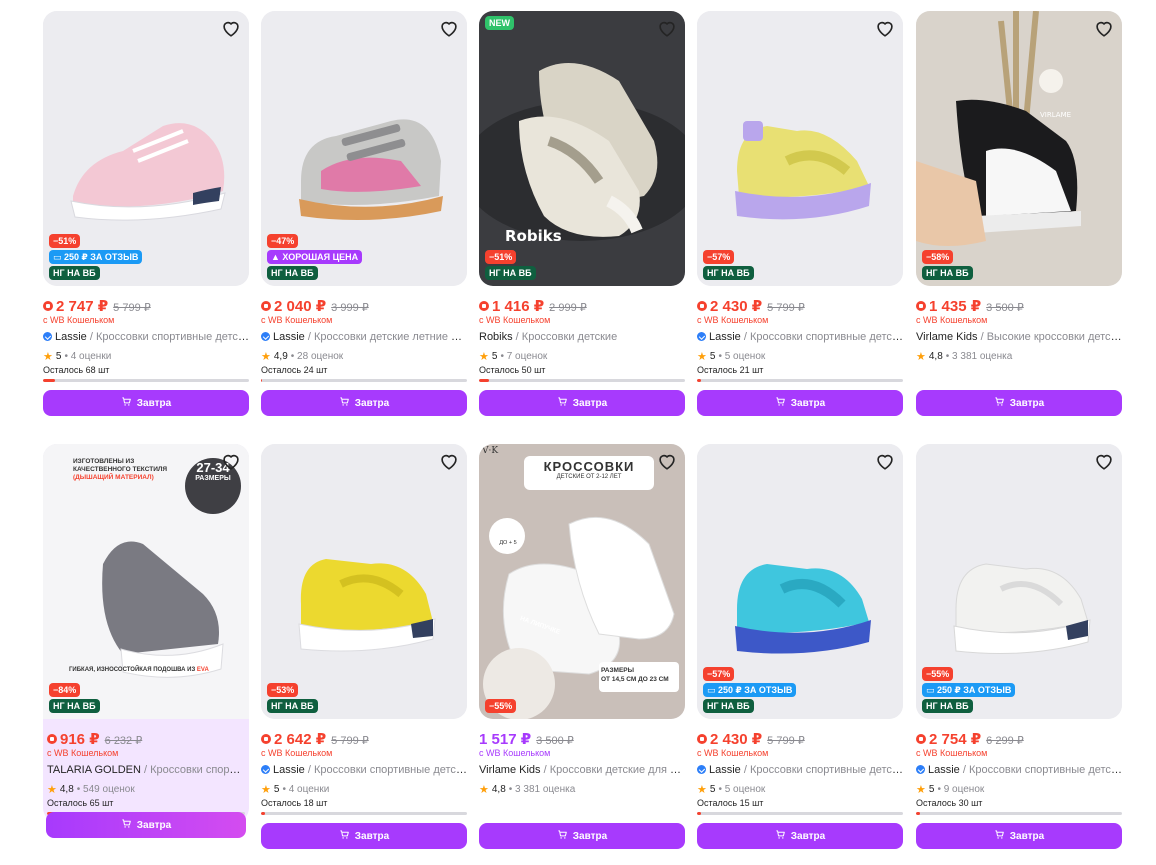 Image resolution: width=1156 pixels, height=865 pixels. I want to click on price-row: 2 754 ₽ 6 299 ₽, so click(1019, 739).